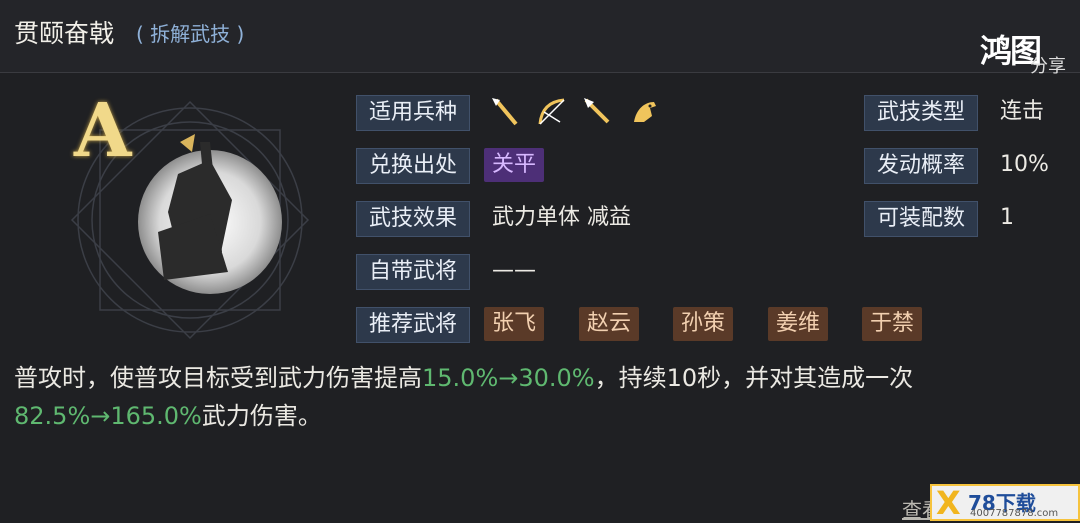  I want to click on badge-x-logo: X, so click(948, 503).